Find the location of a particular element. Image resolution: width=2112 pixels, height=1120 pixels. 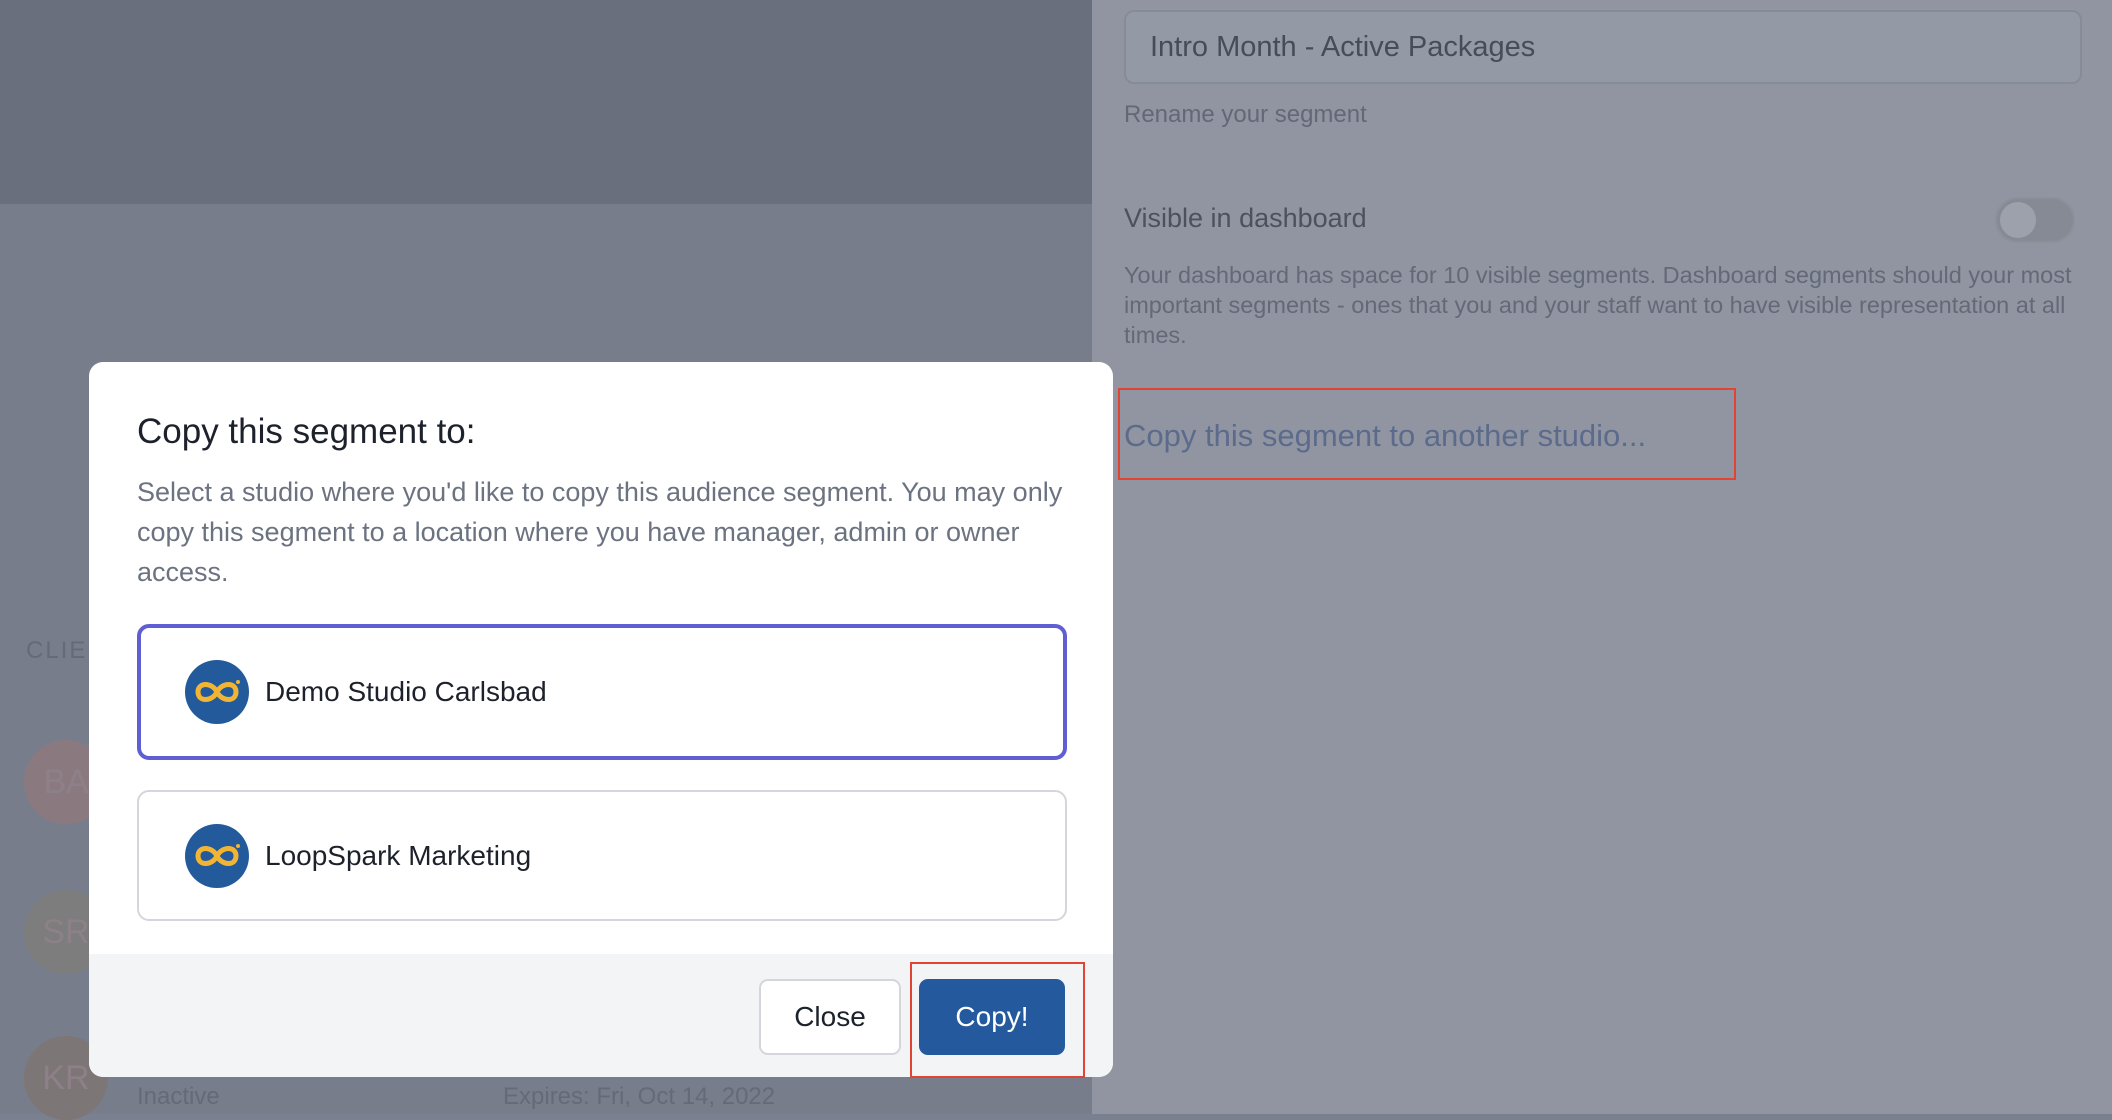

background-header is located at coordinates (546, 102).